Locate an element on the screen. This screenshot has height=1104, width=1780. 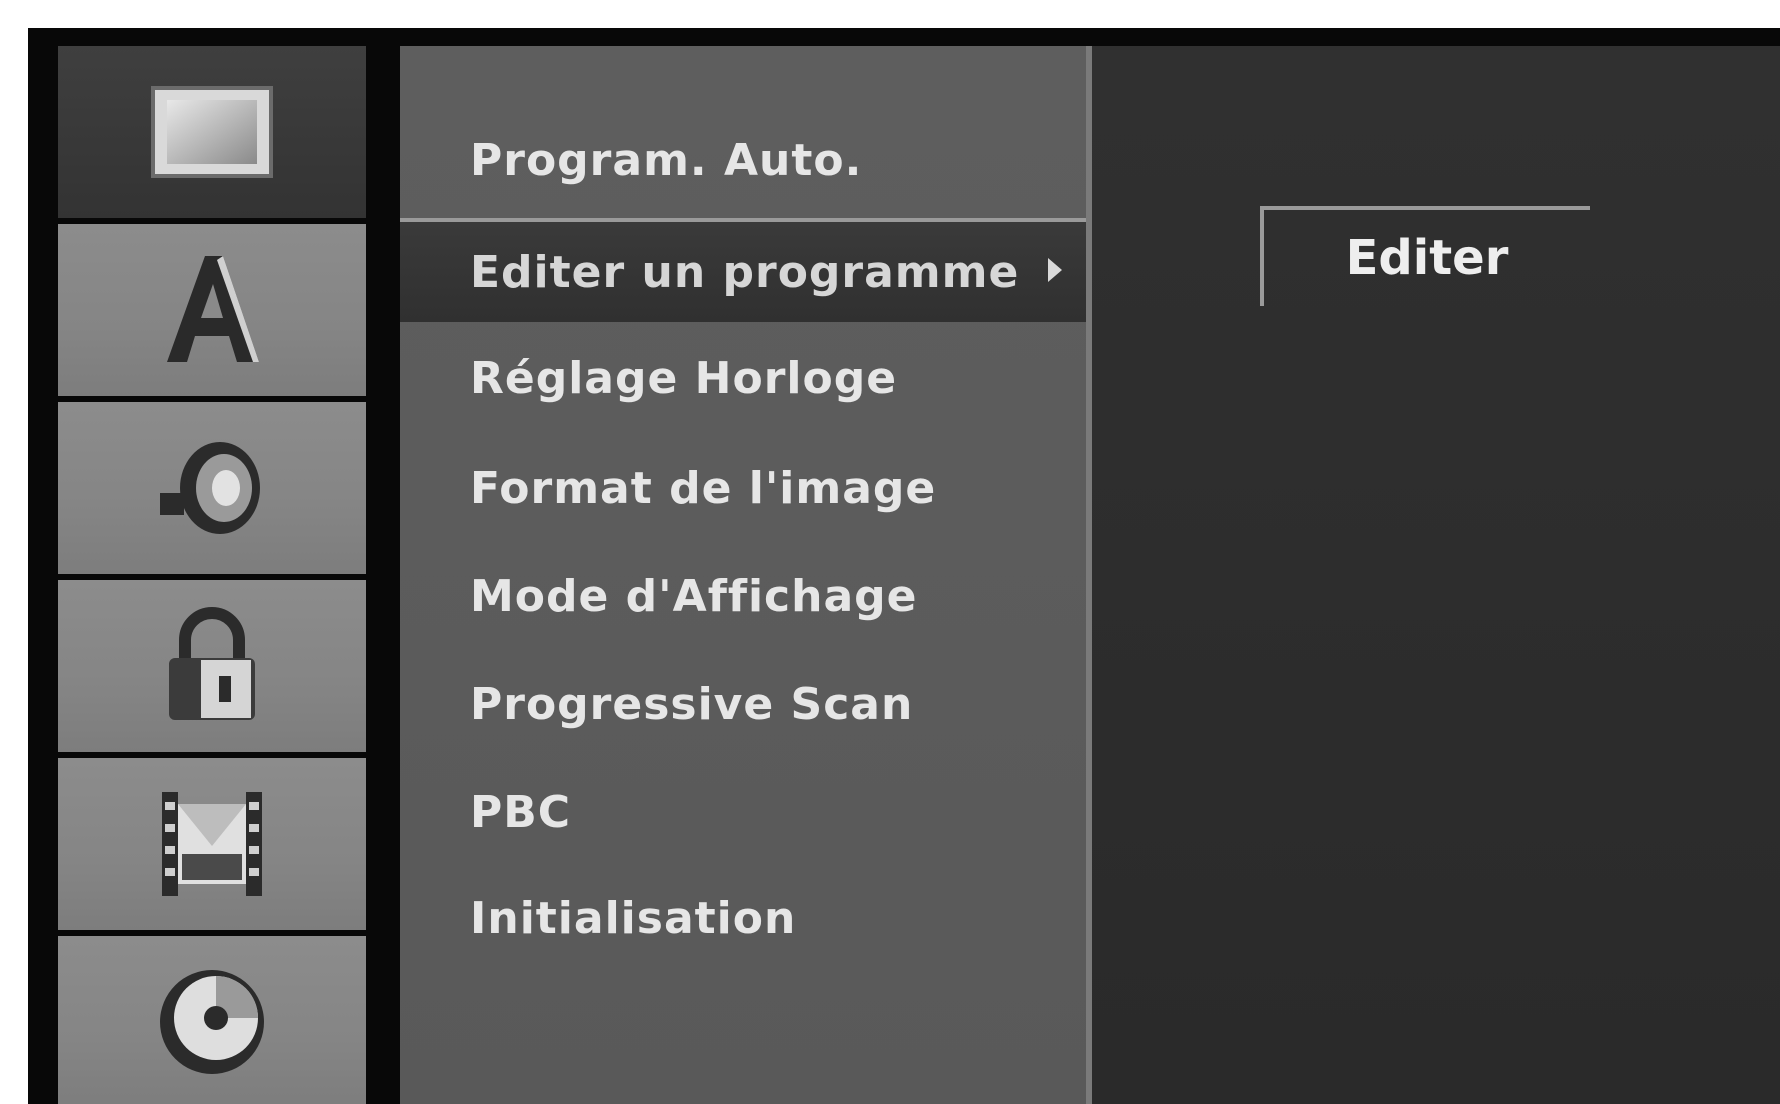
menu-item-label: Progressive Scan is located at coordinates (692, 704).